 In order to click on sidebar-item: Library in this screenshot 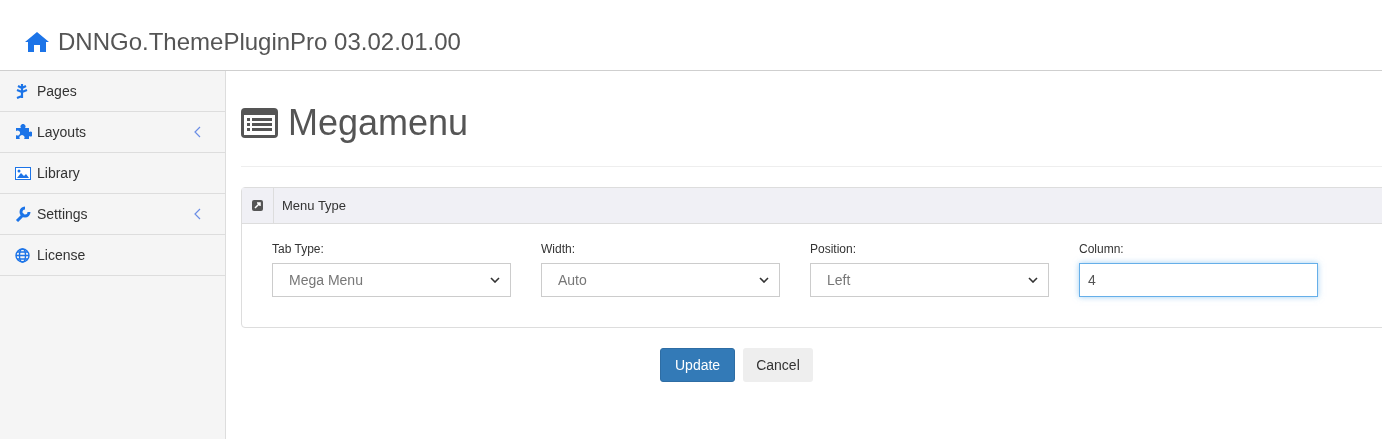, I will do `click(112, 173)`.